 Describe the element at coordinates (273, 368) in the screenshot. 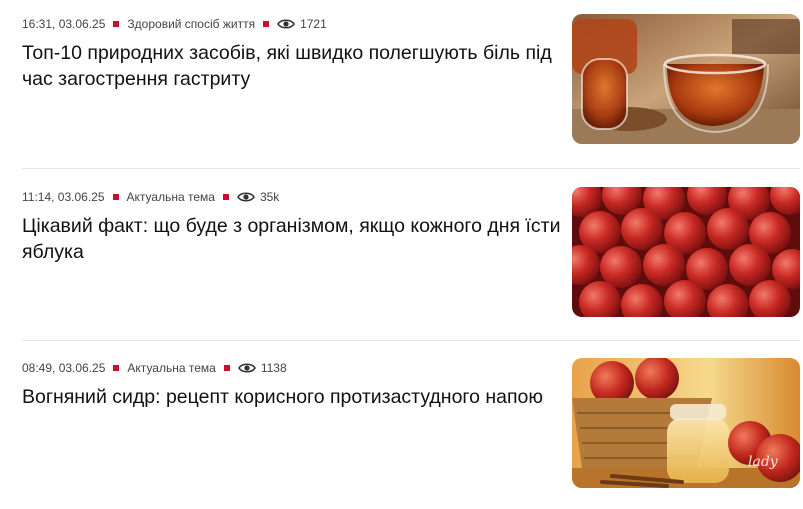

I see `view-count: 1138` at that location.